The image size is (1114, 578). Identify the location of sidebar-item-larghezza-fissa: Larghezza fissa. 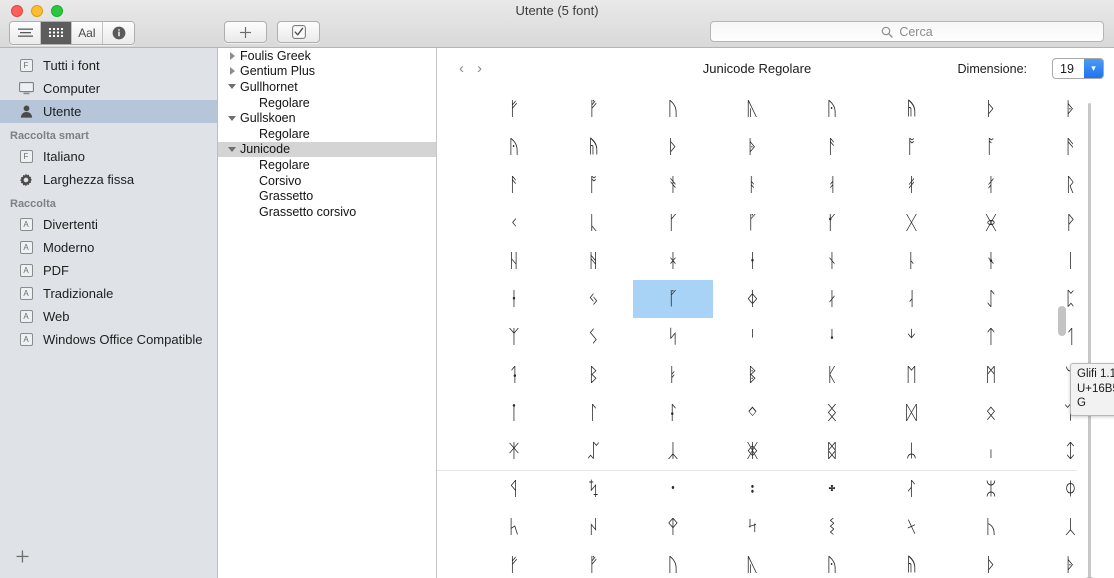
(108, 179).